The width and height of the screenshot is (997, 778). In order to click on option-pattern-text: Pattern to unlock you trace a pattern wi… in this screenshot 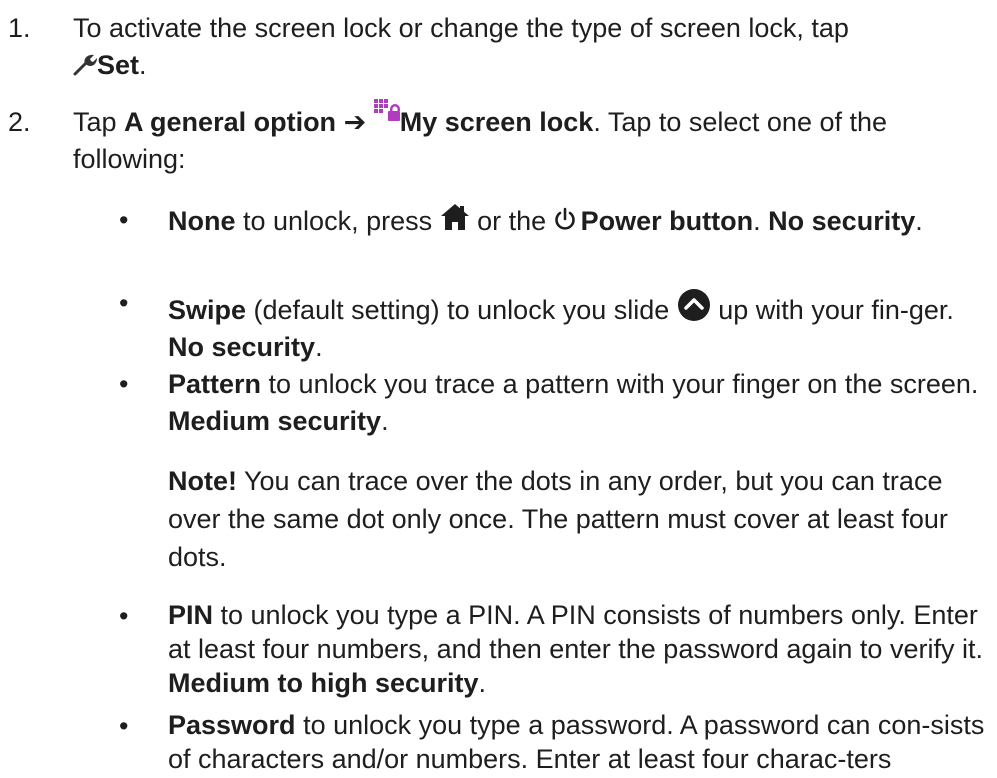, I will do `click(579, 403)`.